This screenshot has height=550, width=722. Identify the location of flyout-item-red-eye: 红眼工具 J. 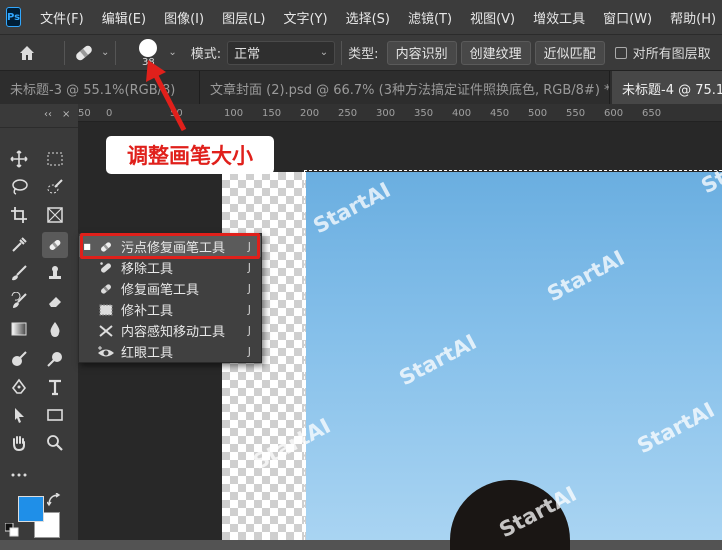
(170, 351).